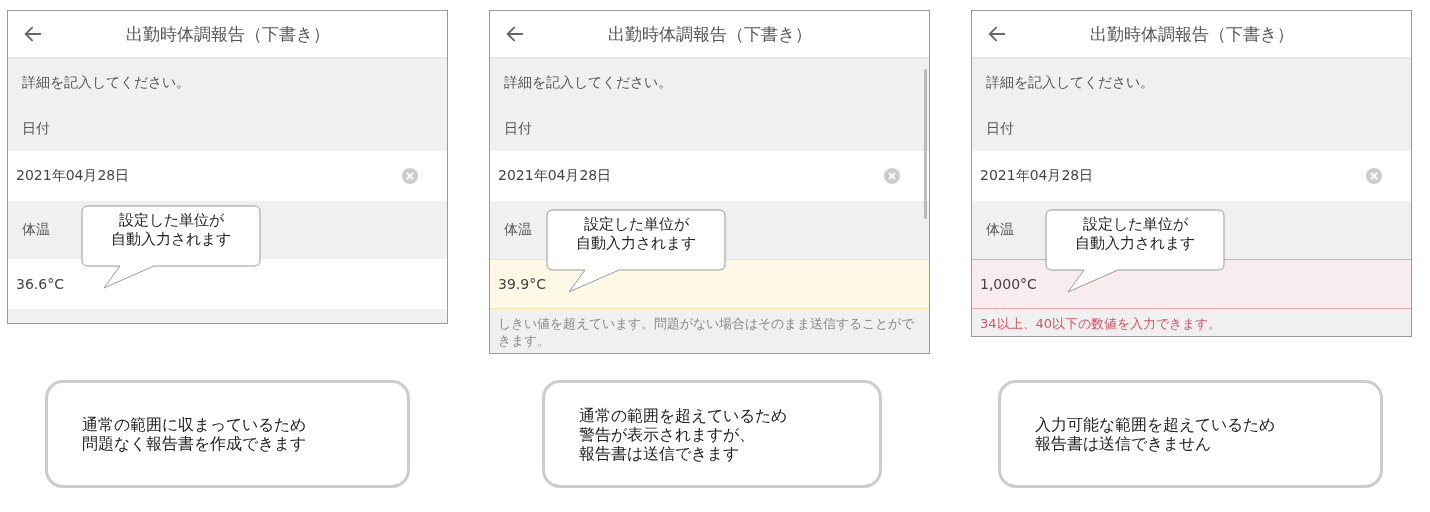  I want to click on caption-text: 問題なく報告書を作成できます, so click(194, 443).